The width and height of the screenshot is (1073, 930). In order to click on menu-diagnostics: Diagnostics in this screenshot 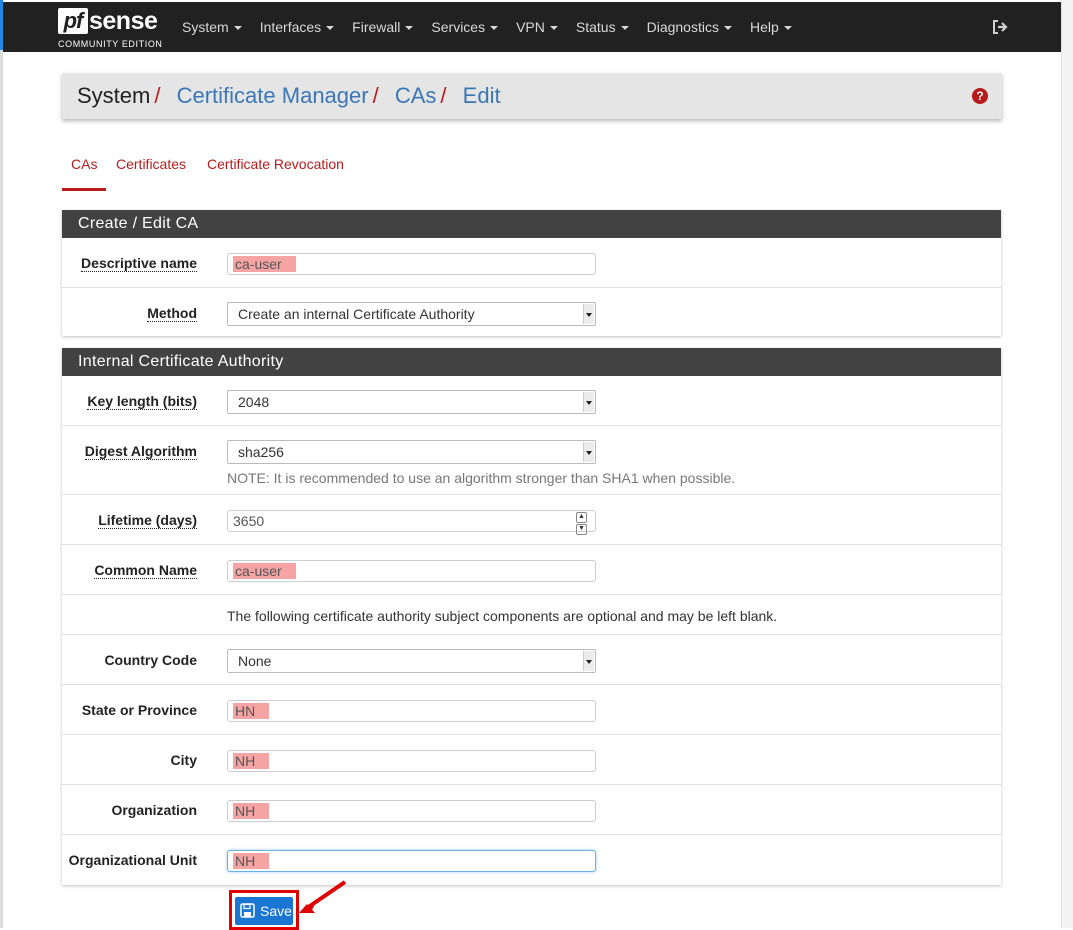, I will do `click(689, 27)`.